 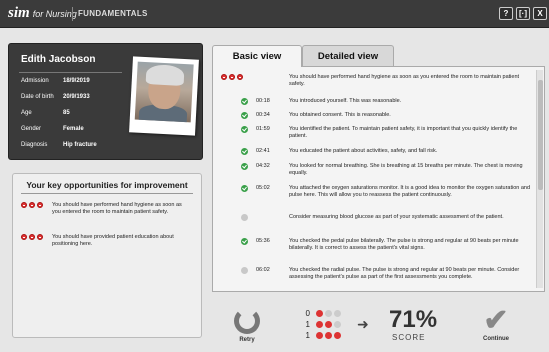 What do you see at coordinates (59, 145) in the screenshot?
I see `patient-field: Diagnosis Hip fracture` at bounding box center [59, 145].